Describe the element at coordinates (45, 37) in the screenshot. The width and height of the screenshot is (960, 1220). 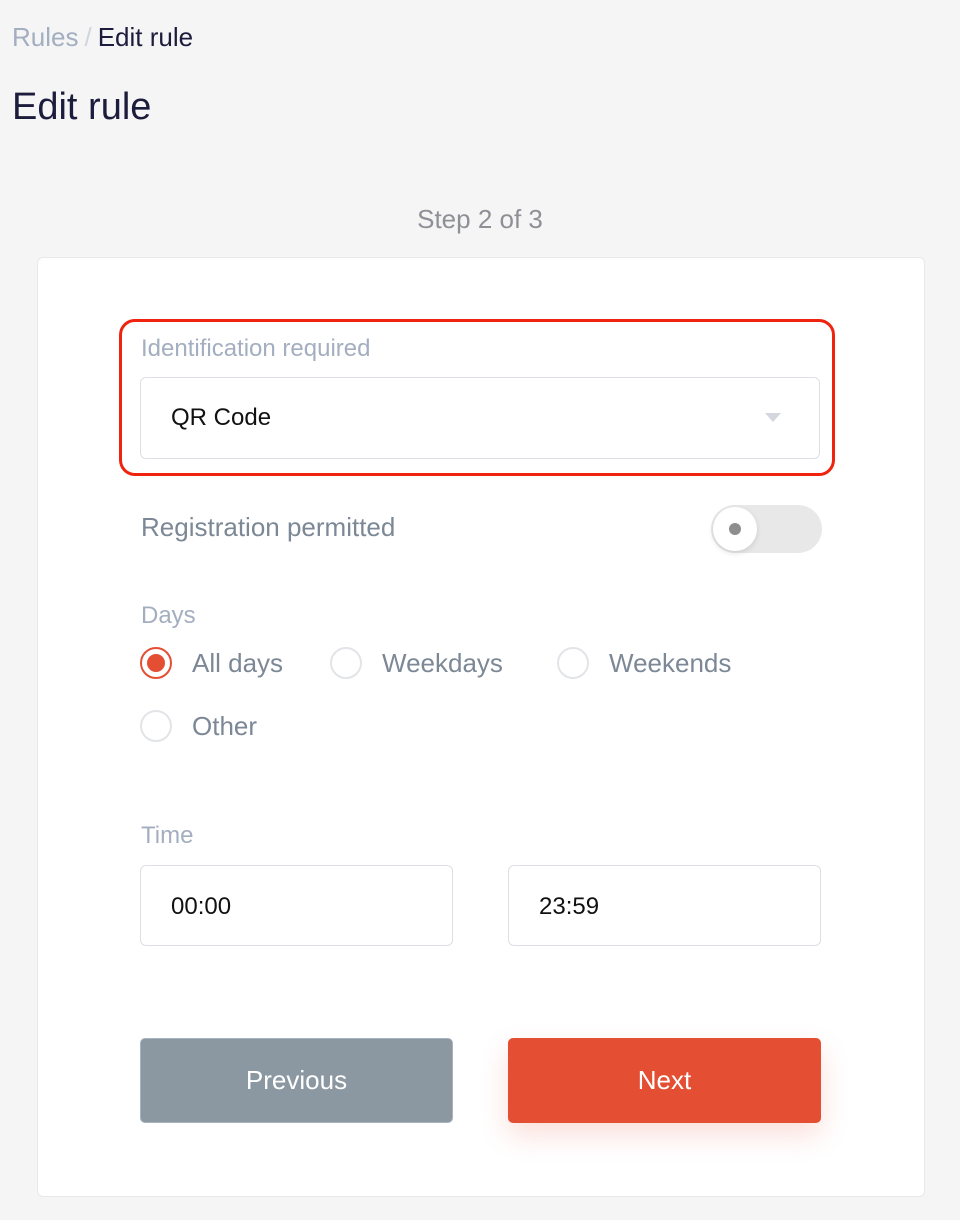
I see `breadcrumb-rules-link: Rules` at that location.